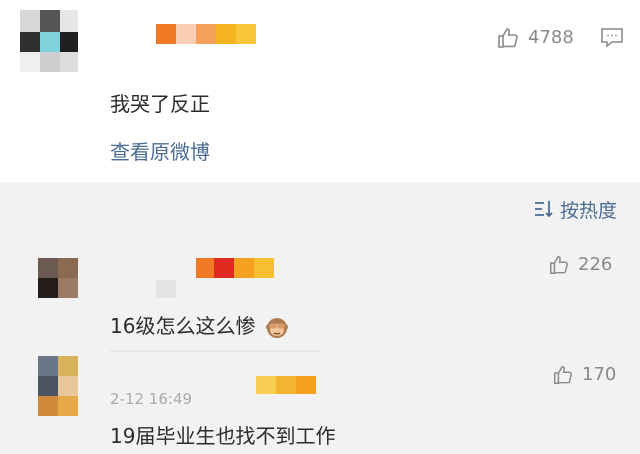 This screenshot has width=640, height=454. I want to click on like-button: 226, so click(588, 266).